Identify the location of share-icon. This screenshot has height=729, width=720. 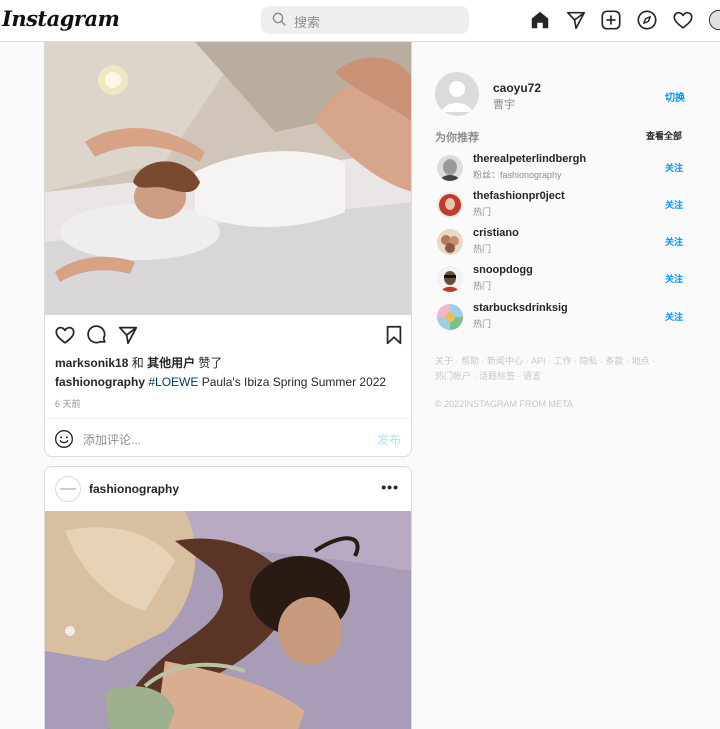
(128, 335).